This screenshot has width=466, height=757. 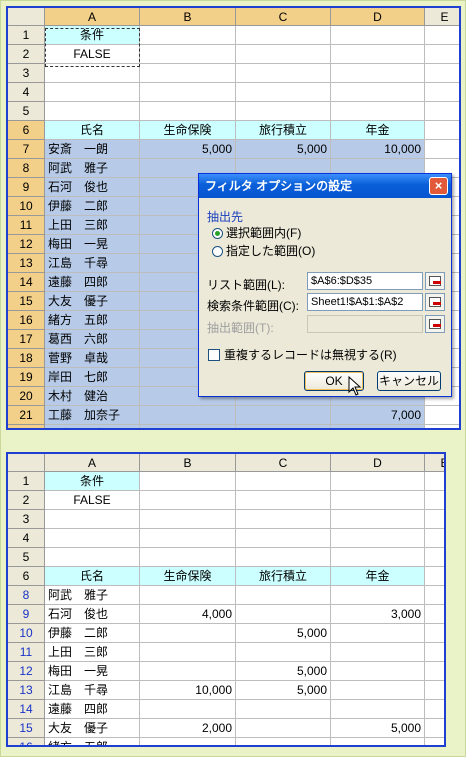 What do you see at coordinates (26, 377) in the screenshot?
I see `row-header-19: 19` at bounding box center [26, 377].